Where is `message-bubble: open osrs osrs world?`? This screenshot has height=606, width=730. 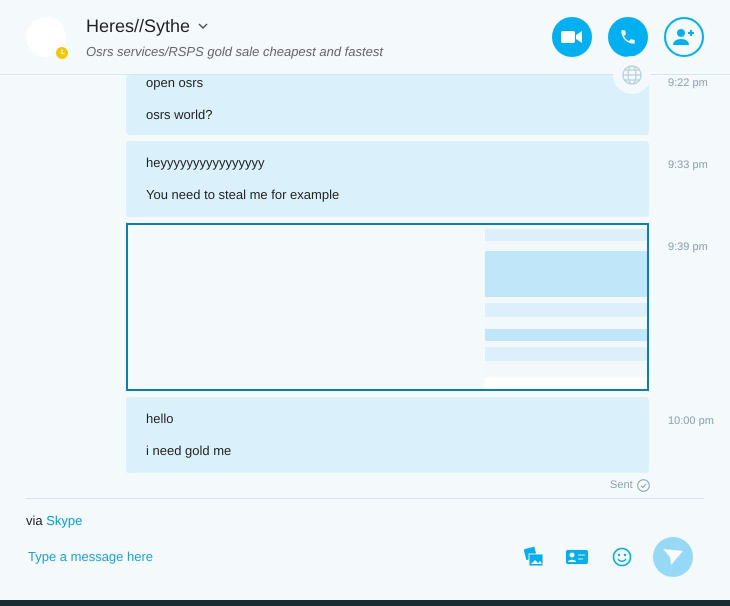
message-bubble: open osrs osrs world? is located at coordinates (387, 105).